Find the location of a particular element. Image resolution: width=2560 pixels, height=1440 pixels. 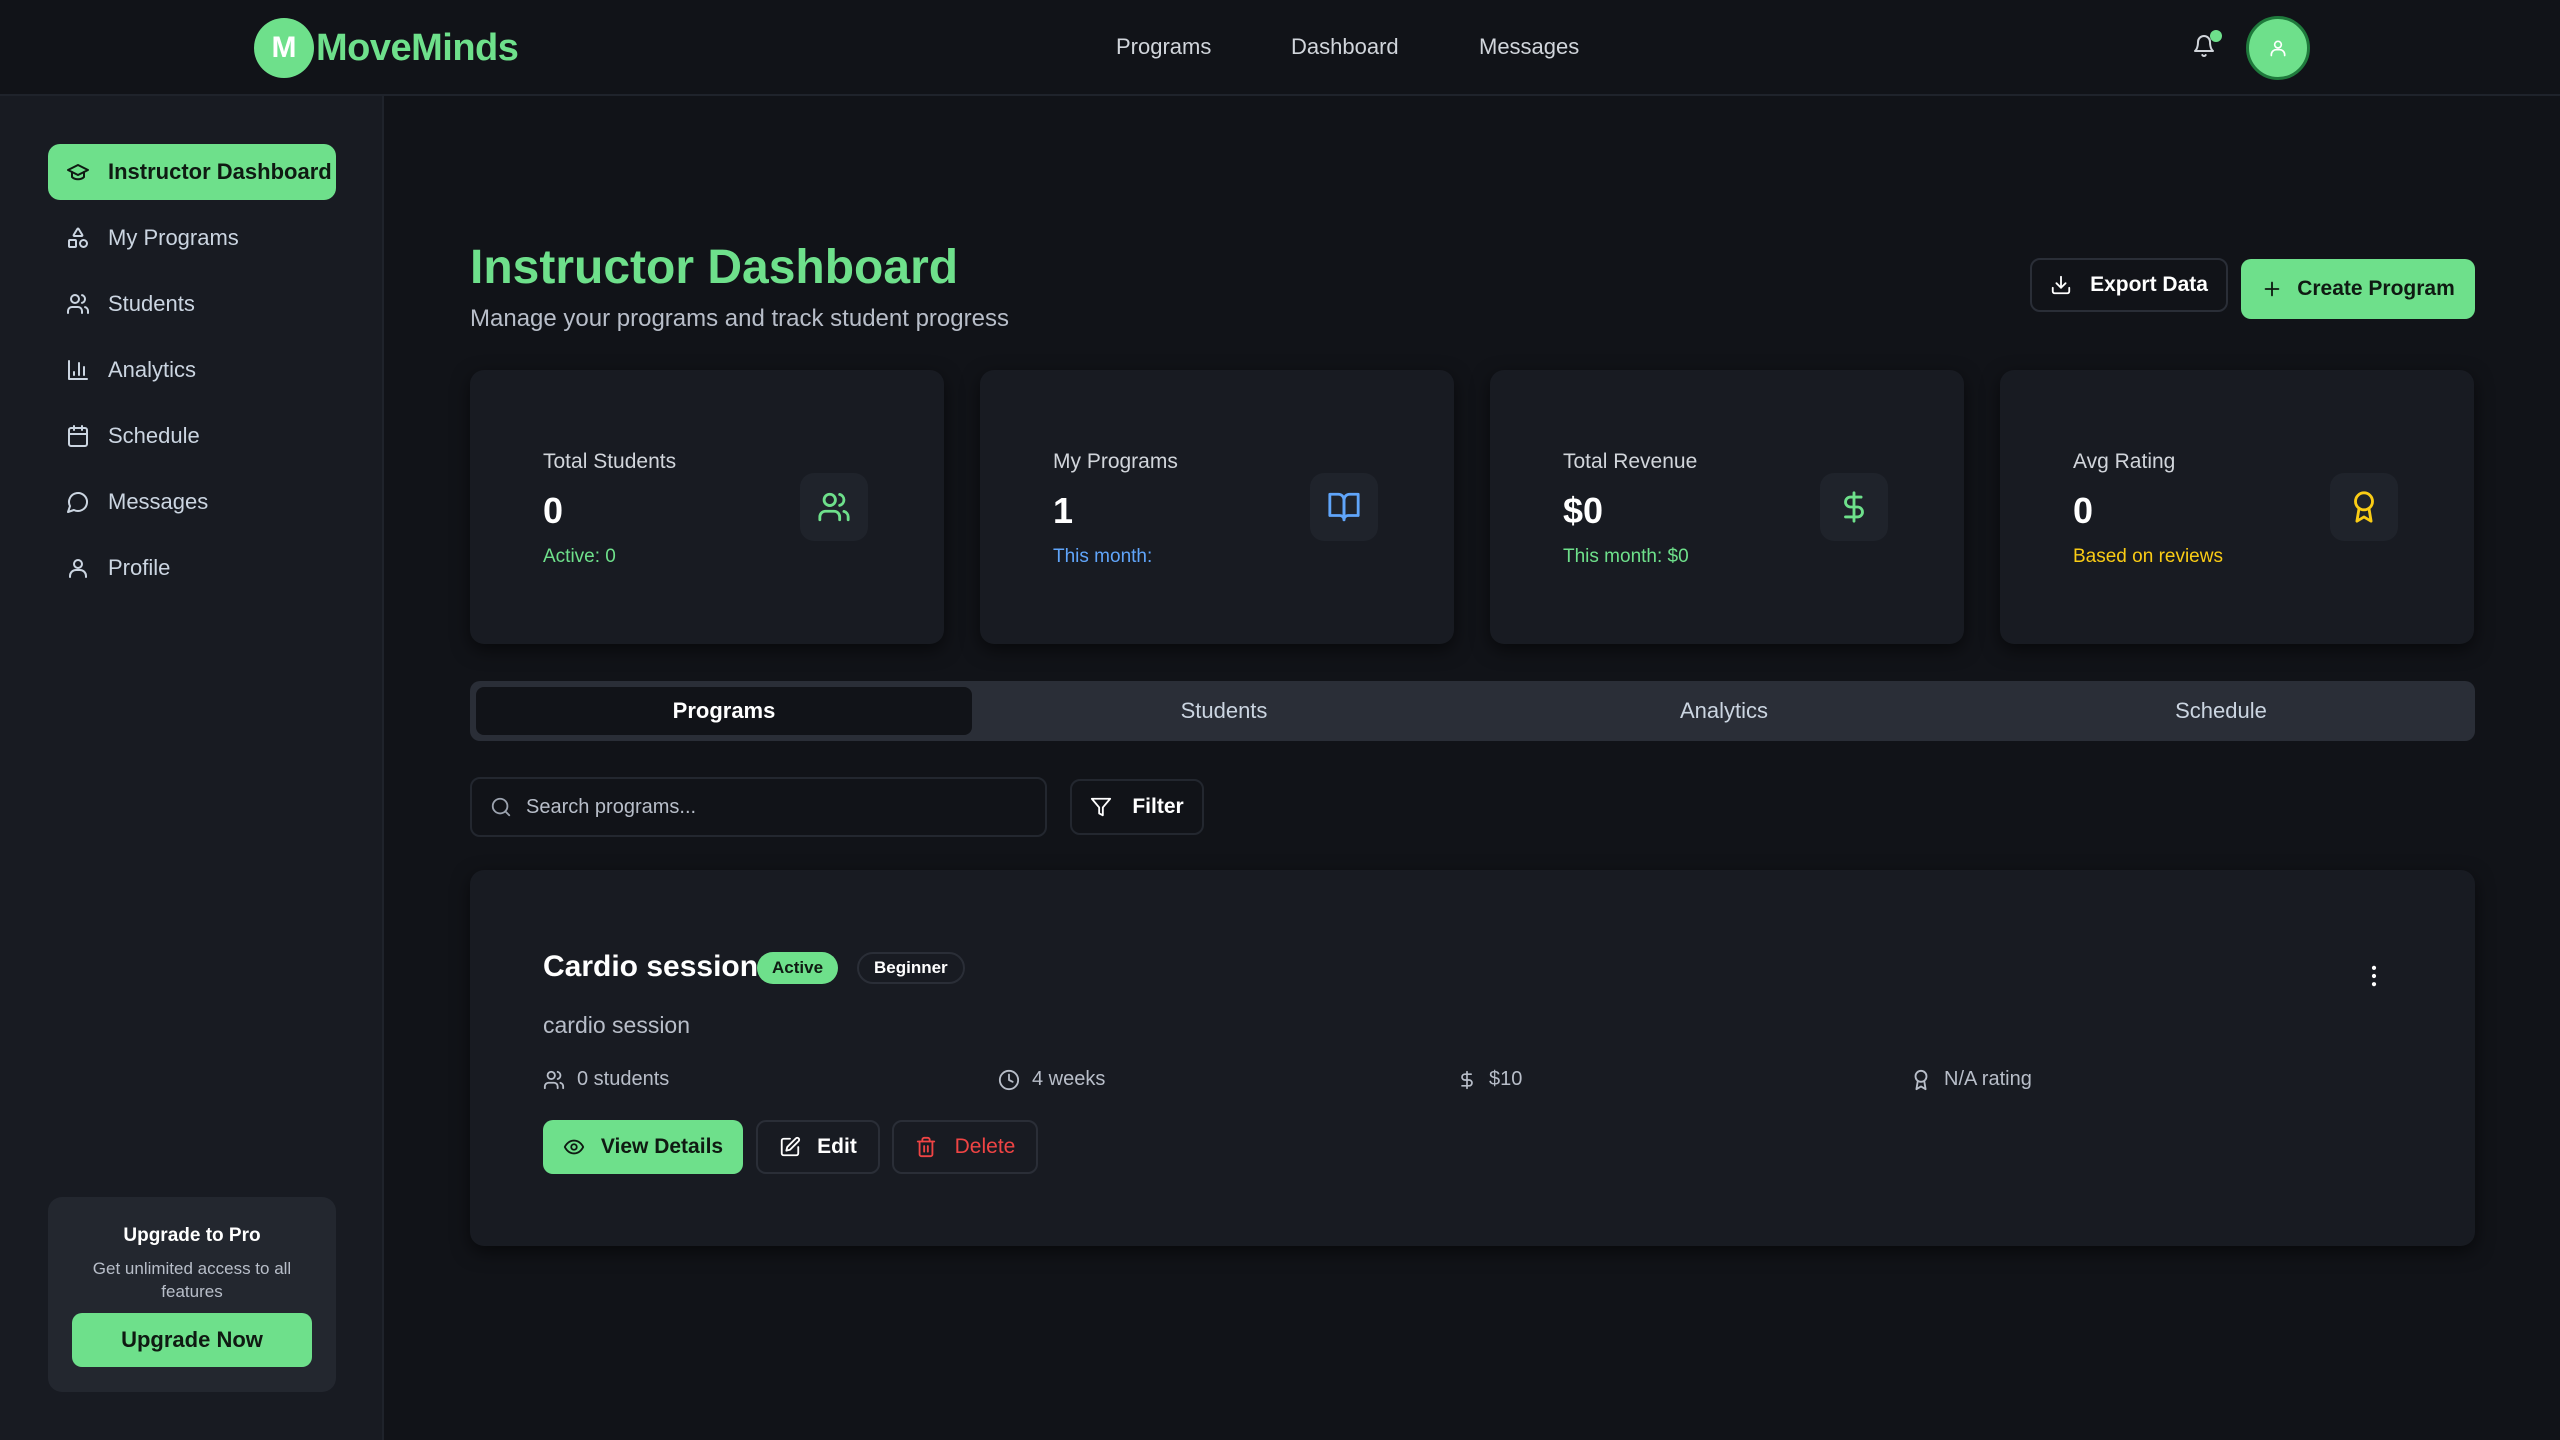

stat-note: This month: $0 is located at coordinates (1626, 556).